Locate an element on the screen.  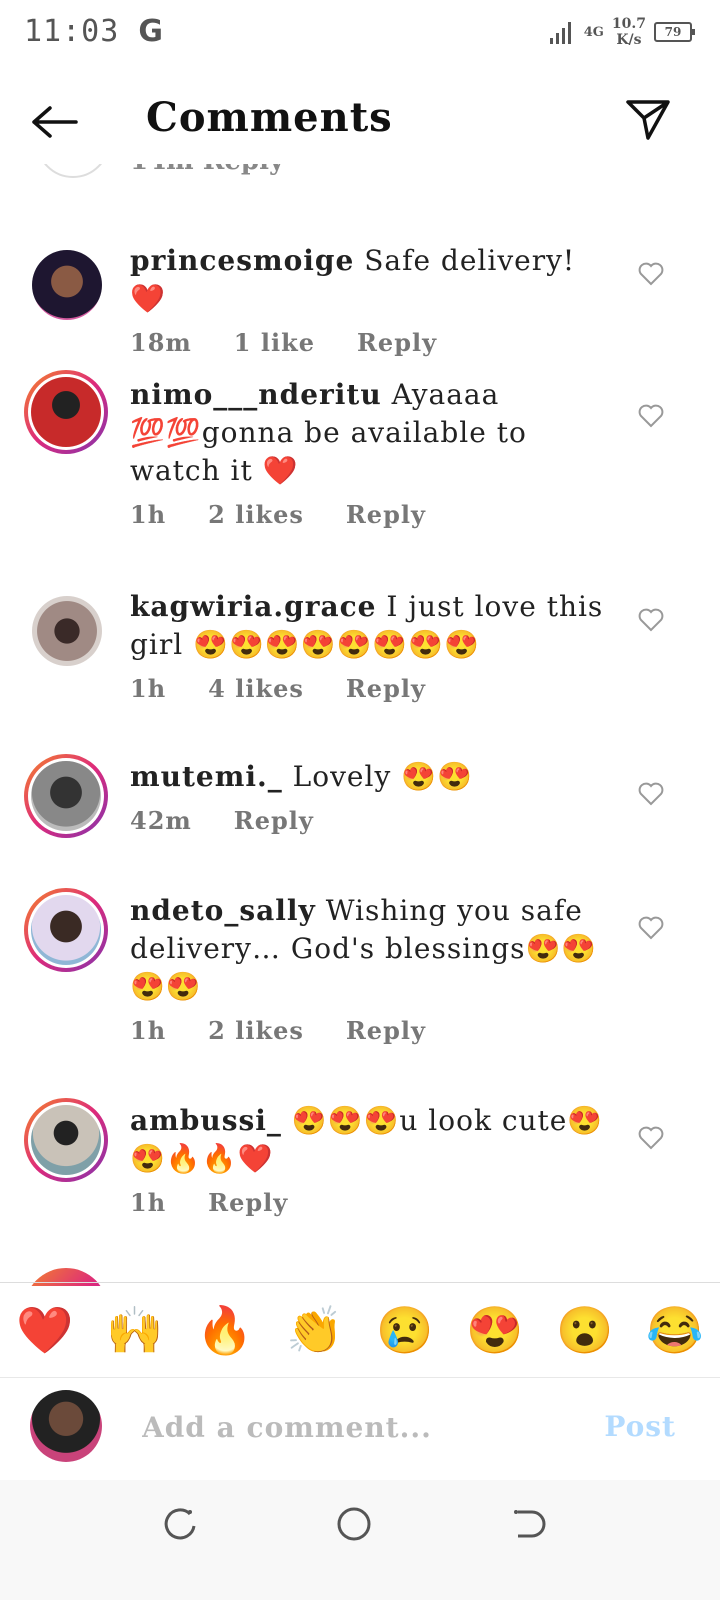
signal-icon is located at coordinates (560, 33).